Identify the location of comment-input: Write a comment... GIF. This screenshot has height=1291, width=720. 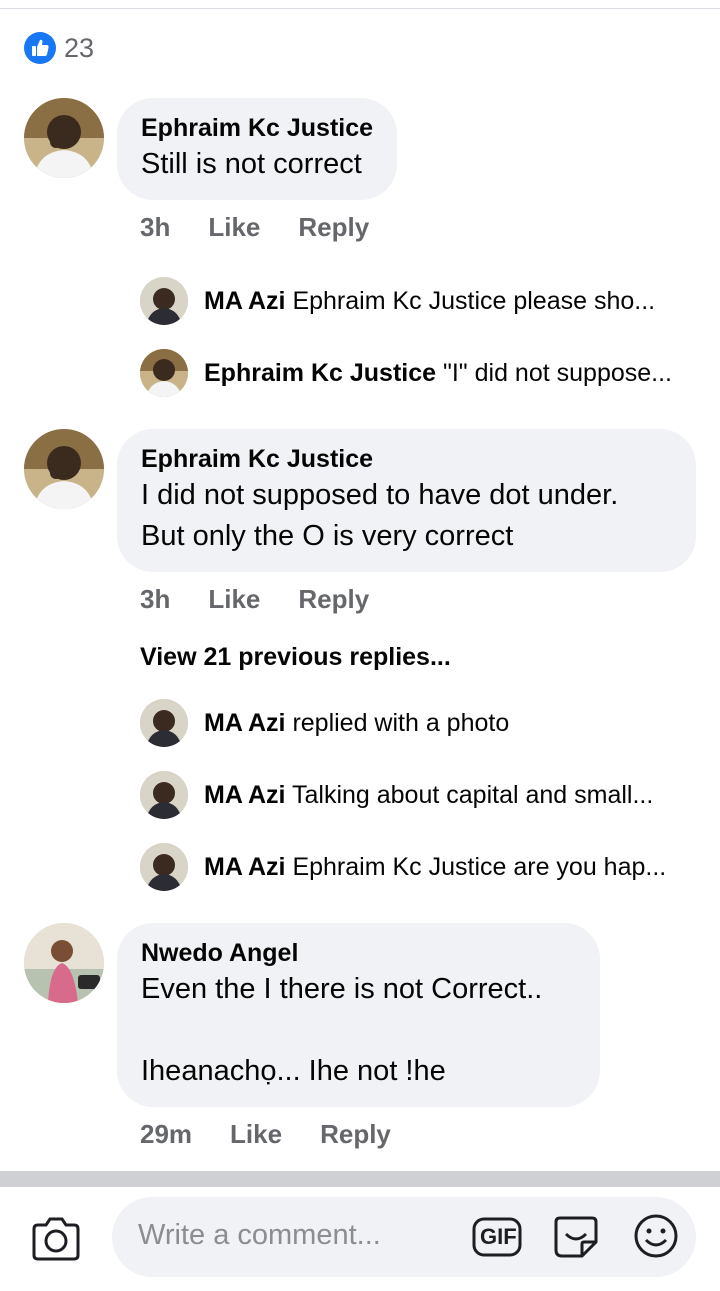
(404, 1237).